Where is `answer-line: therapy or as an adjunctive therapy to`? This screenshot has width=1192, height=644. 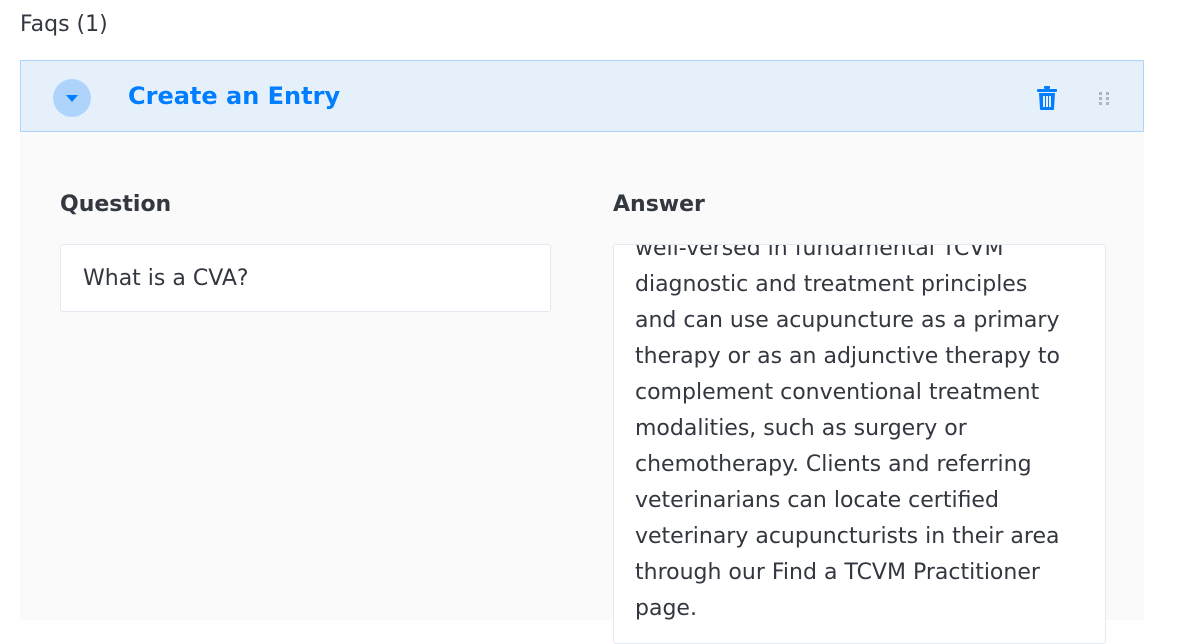
answer-line: therapy or as an adjunctive therapy to is located at coordinates (847, 356).